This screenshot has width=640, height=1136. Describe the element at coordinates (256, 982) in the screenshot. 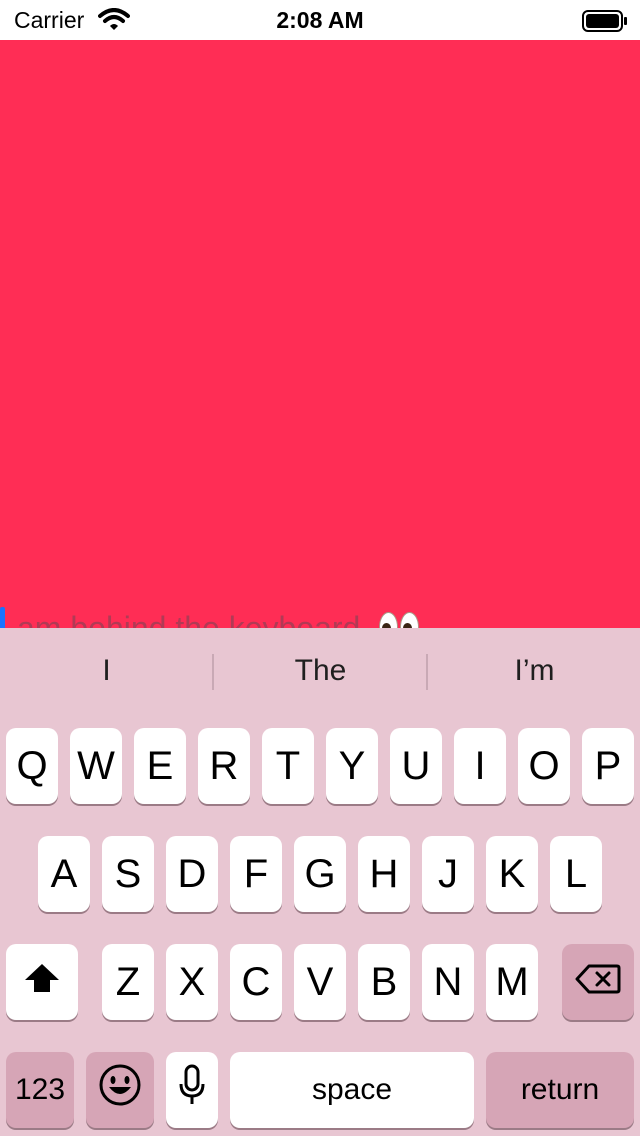

I see `key-c: C` at that location.